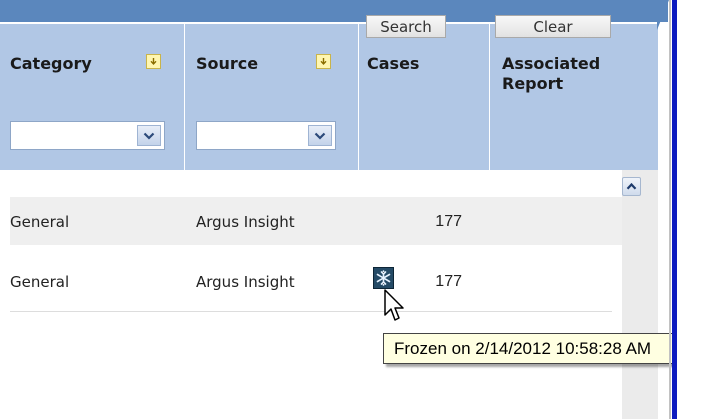  I want to click on frame-border, so click(670, 209).